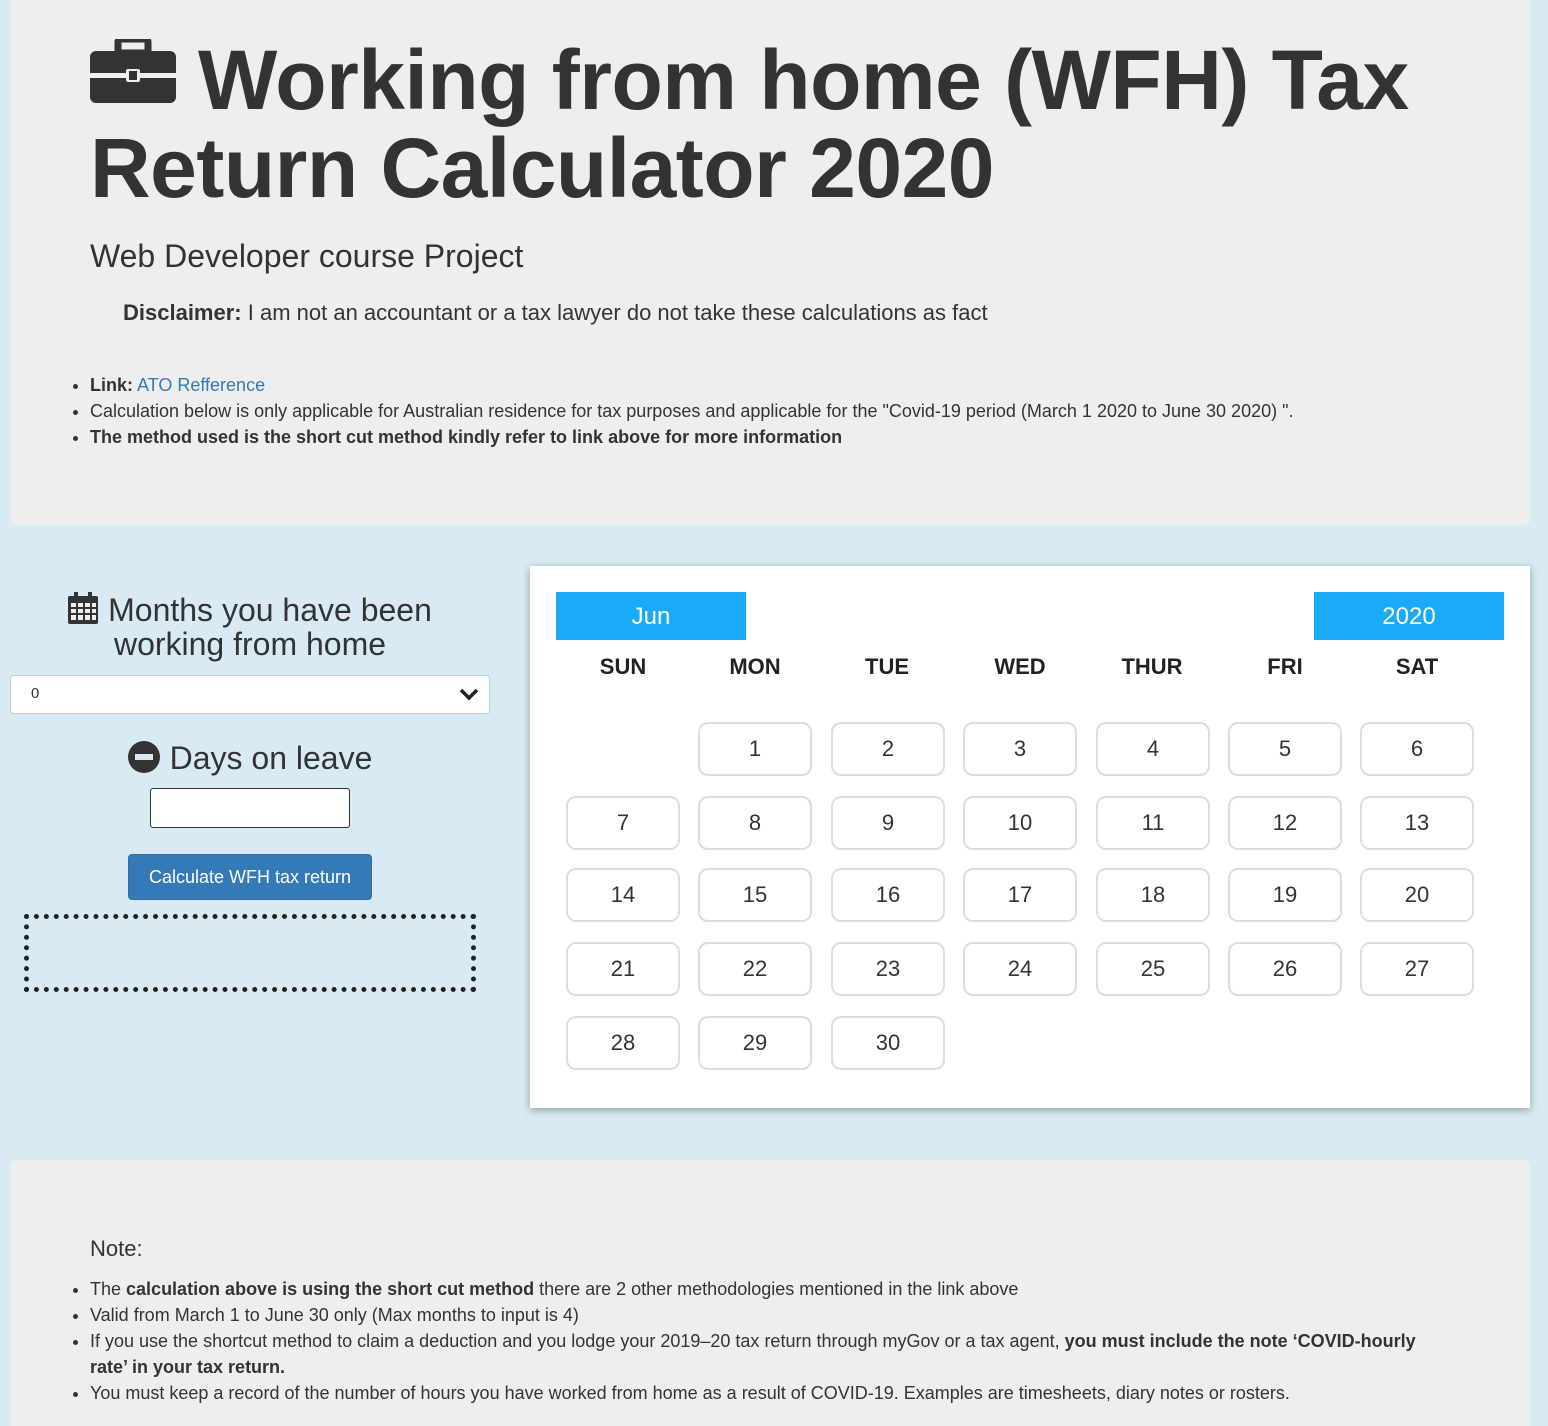  What do you see at coordinates (888, 749) in the screenshot?
I see `calendar-day: 2` at bounding box center [888, 749].